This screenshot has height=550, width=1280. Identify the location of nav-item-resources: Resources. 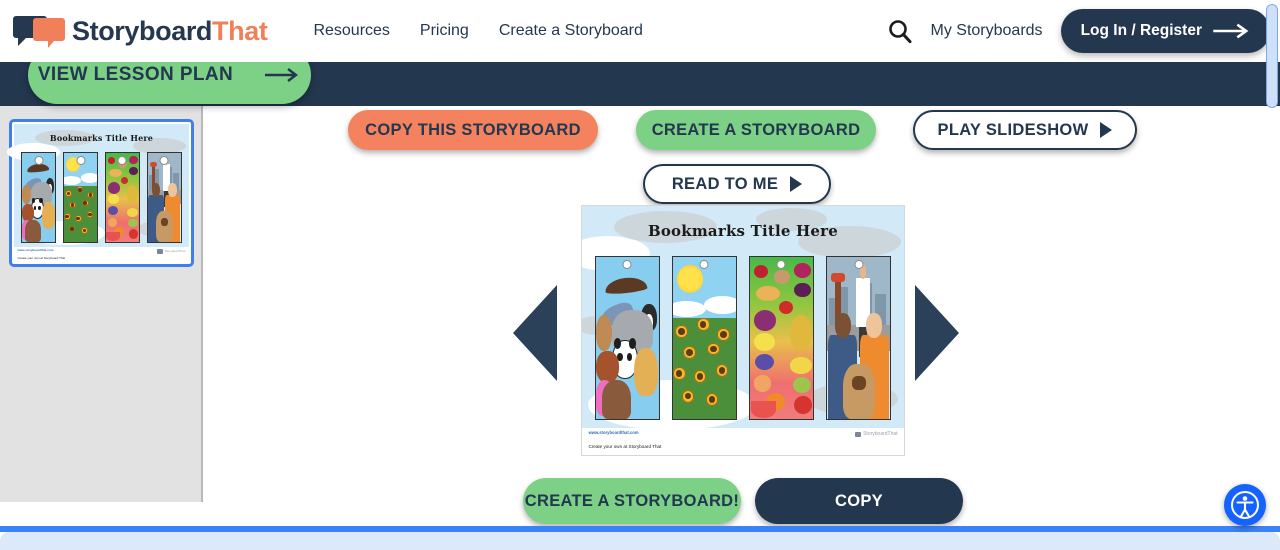
(351, 31).